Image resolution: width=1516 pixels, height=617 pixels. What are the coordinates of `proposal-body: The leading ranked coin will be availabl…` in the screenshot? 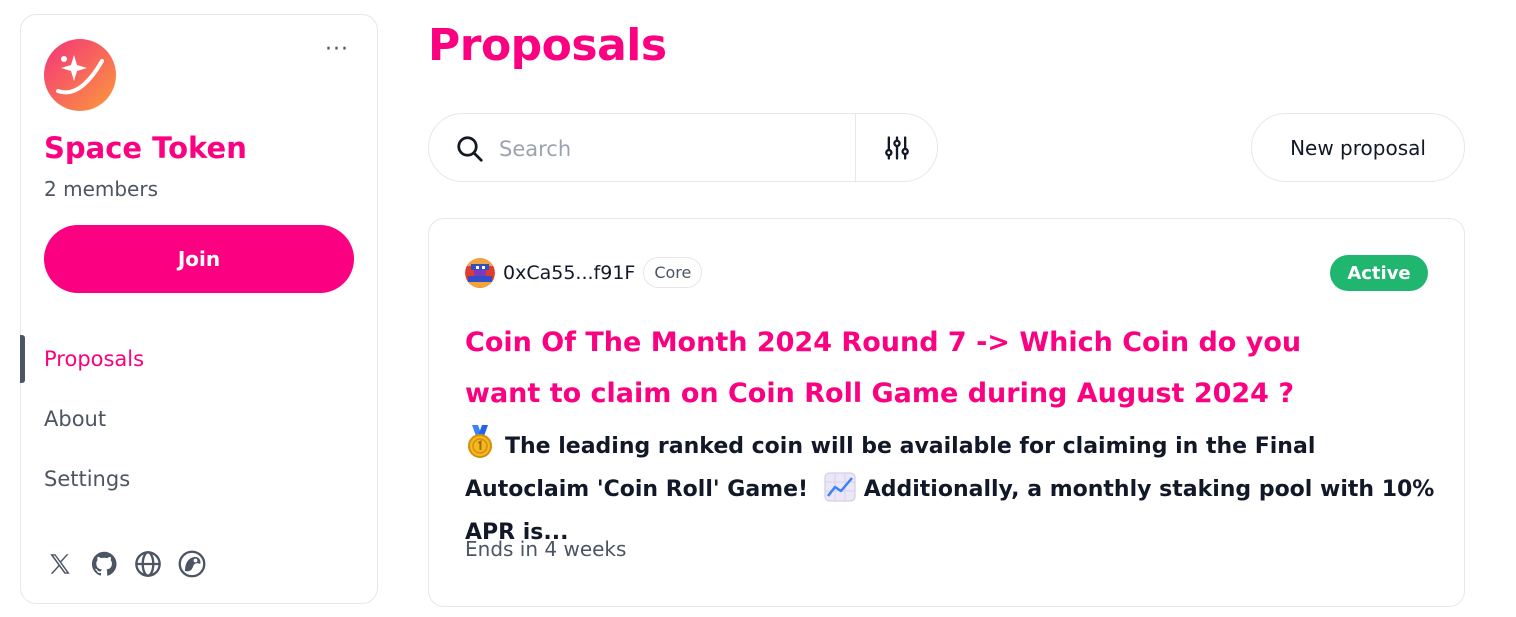 It's located at (950, 489).